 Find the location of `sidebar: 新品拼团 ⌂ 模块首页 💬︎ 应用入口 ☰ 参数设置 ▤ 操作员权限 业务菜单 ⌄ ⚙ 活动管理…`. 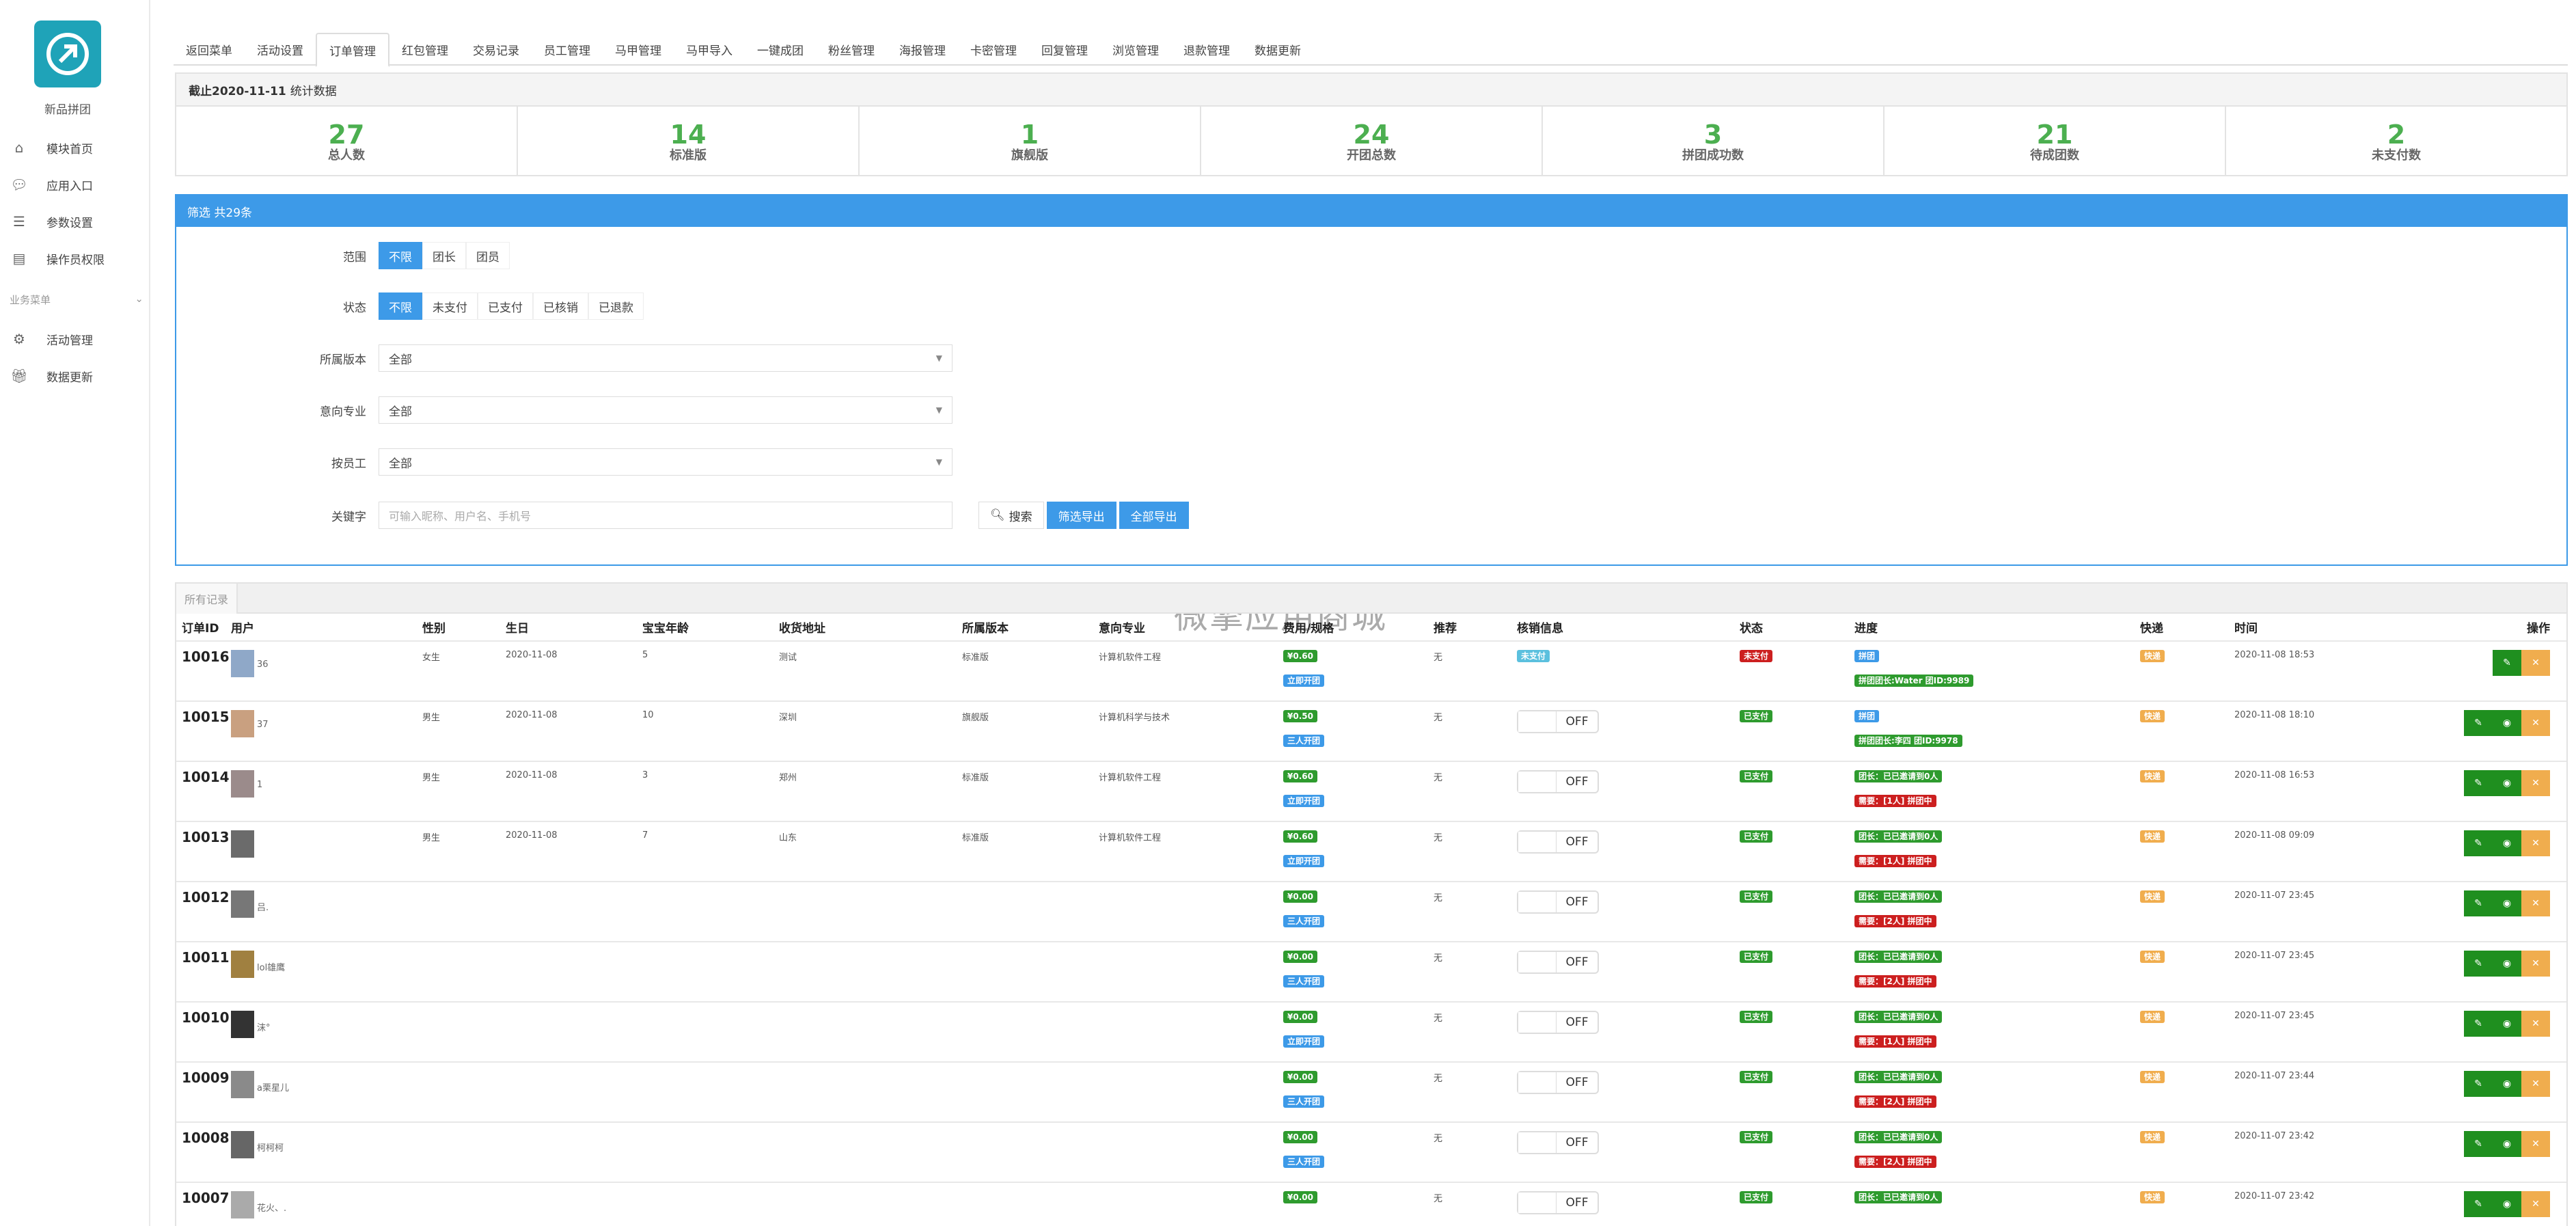

sidebar: 新品拼团 ⌂ 模块首页 💬︎ 应用入口 ☰ 参数设置 ▤ 操作员权限 业务菜单 ⌄ ⚙ 活动管理… is located at coordinates (75, 613).